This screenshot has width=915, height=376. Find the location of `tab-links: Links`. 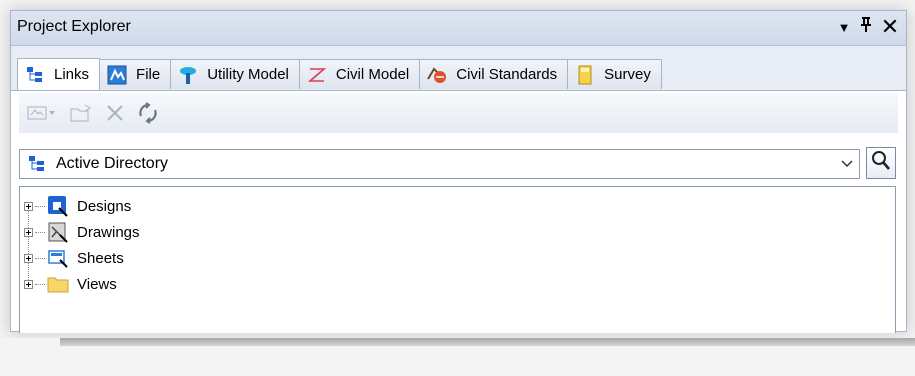

tab-links: Links is located at coordinates (59, 74).